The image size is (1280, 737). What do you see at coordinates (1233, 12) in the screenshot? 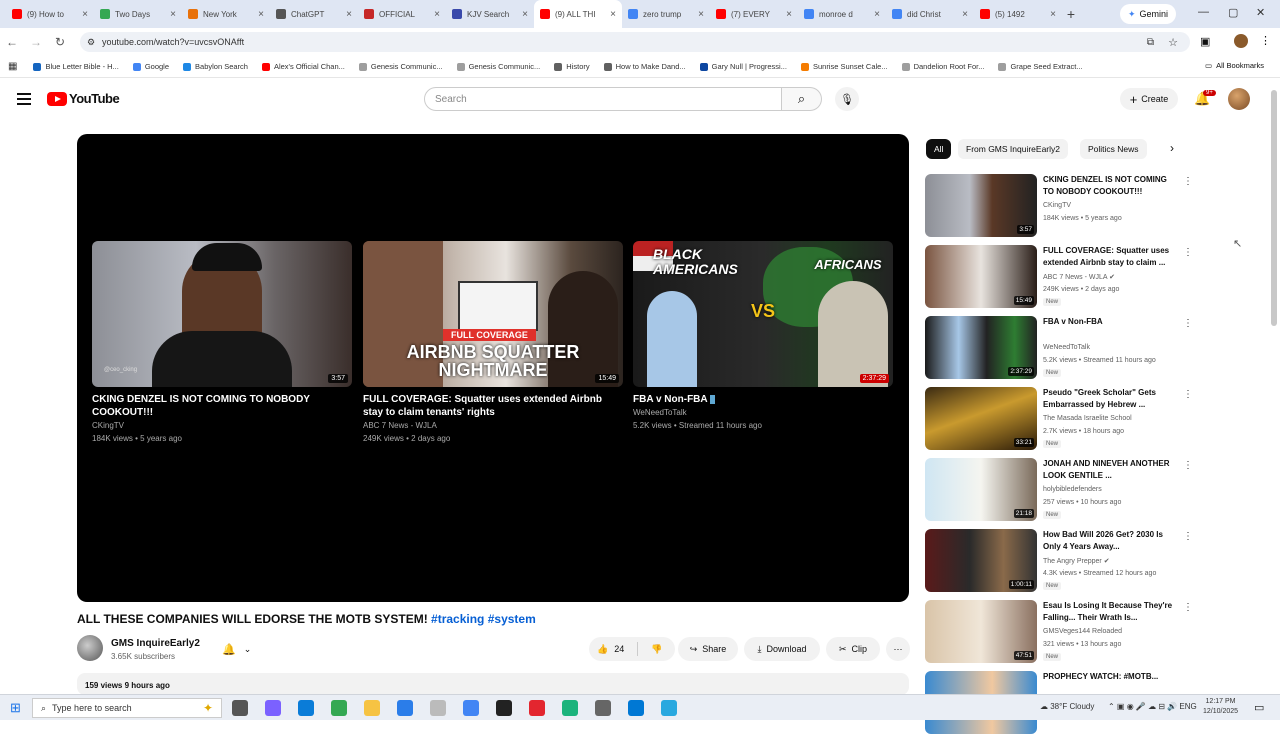
I see `maximize-icon: ▢` at bounding box center [1233, 12].